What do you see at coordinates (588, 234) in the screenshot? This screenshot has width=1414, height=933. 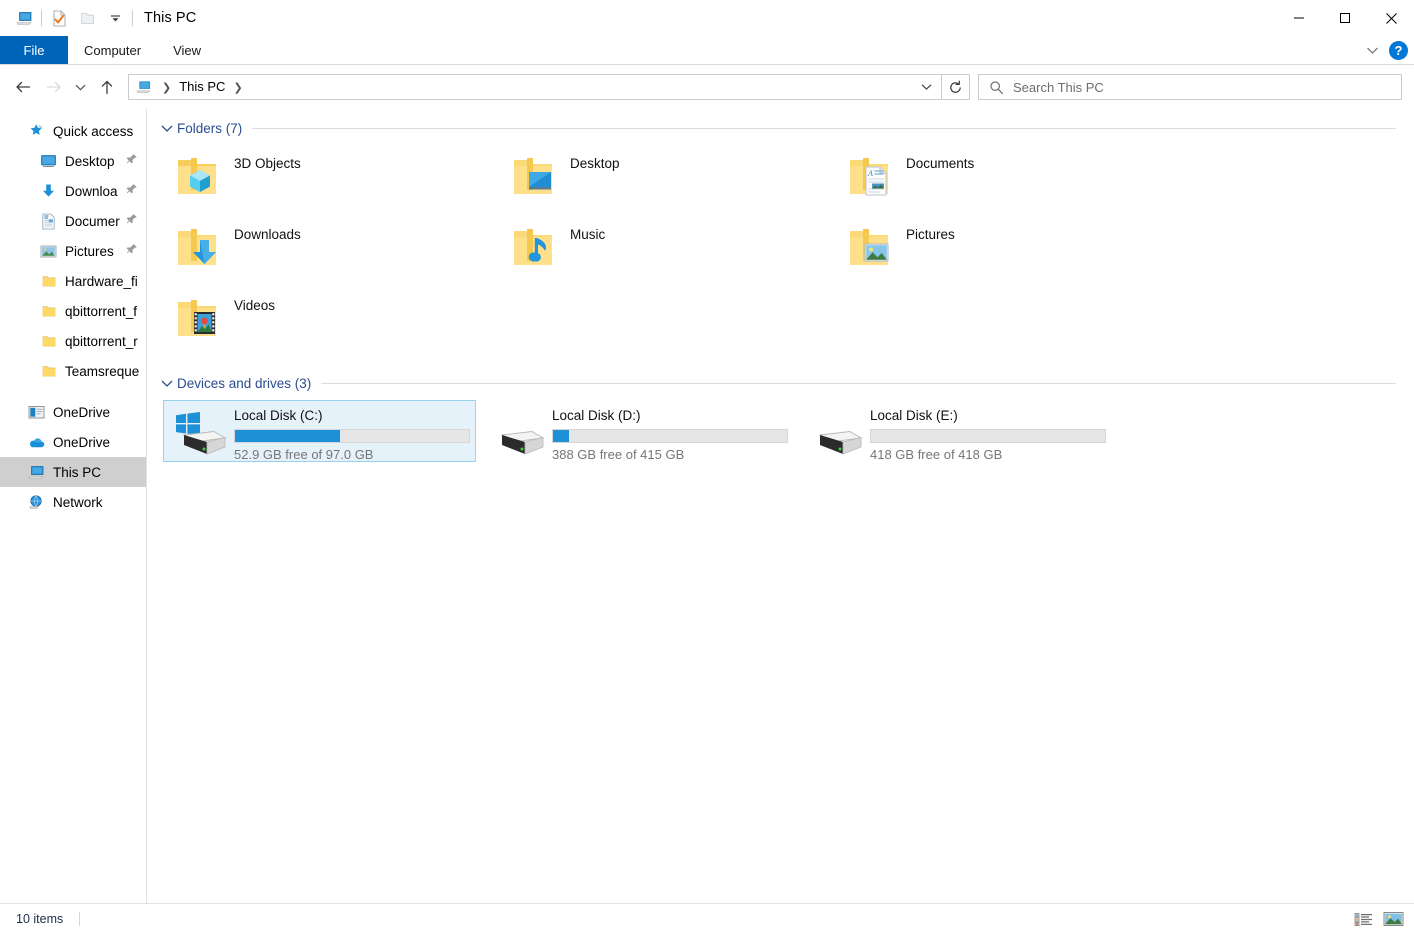 I see `folder-label: Music` at bounding box center [588, 234].